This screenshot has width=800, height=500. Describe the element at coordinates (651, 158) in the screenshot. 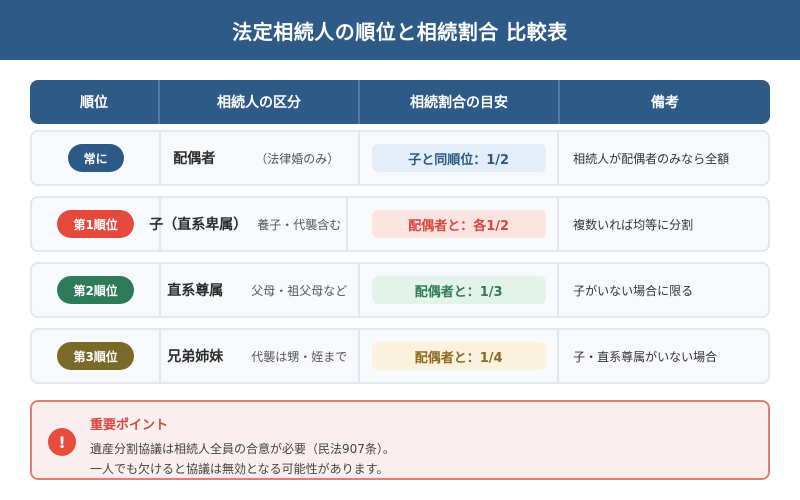

I see `note-cell: 相続人が配偶者のみなら全額` at that location.